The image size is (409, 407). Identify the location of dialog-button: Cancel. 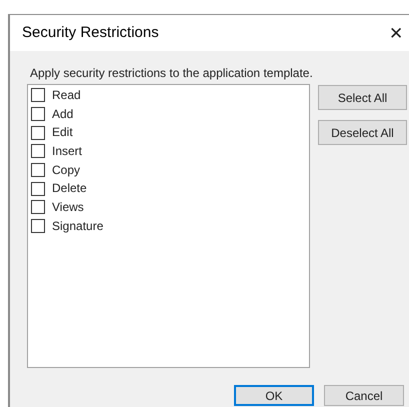
(364, 395).